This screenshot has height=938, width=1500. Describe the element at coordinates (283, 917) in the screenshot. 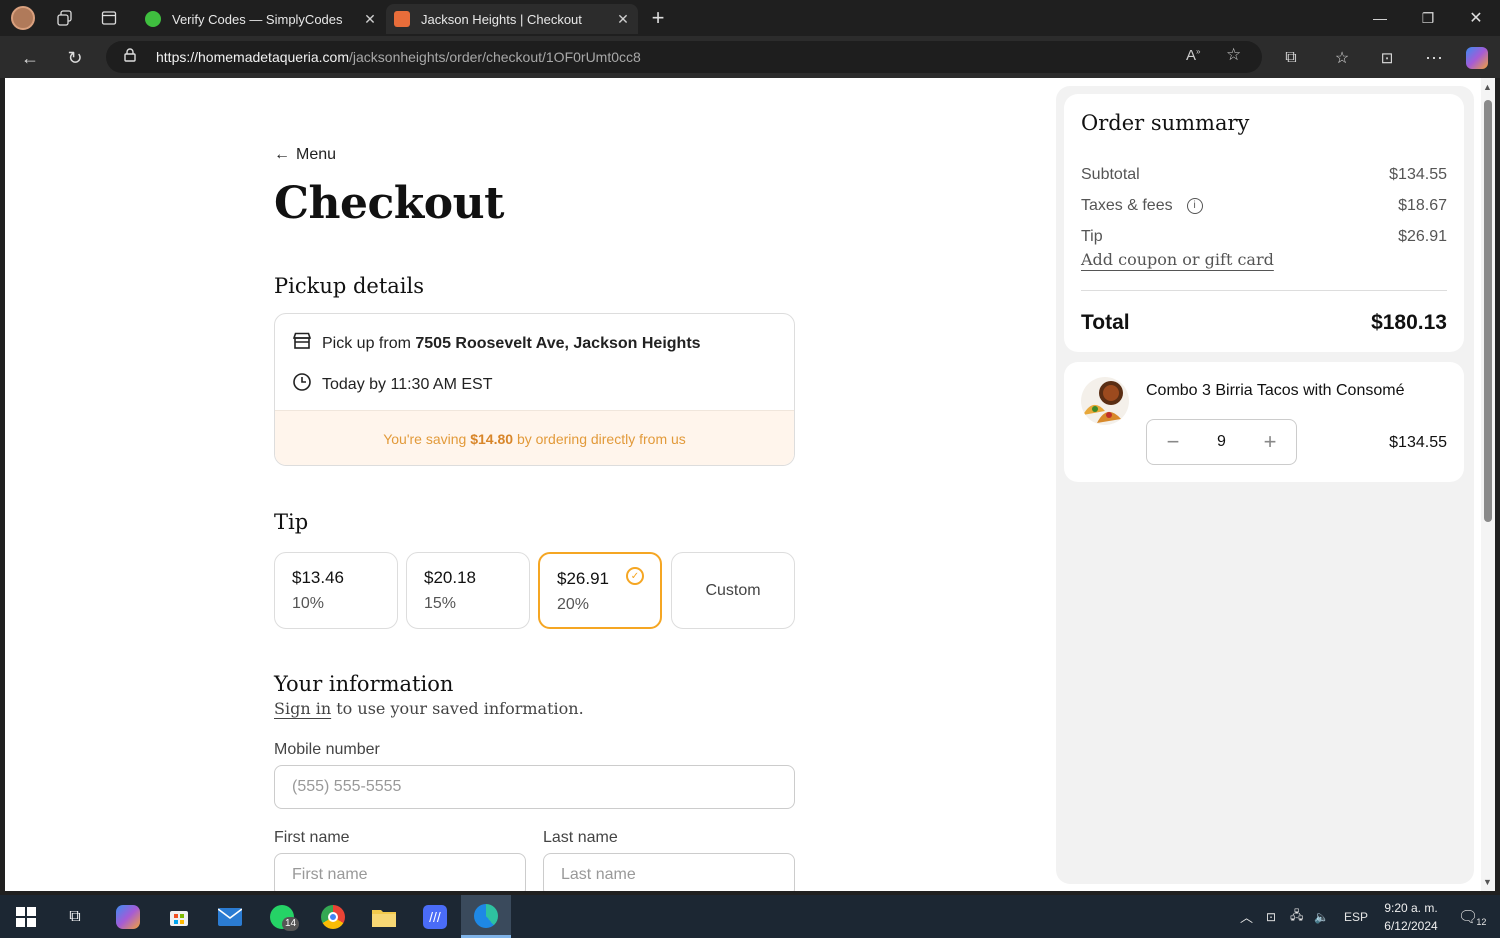

I see `whatsapp-icon: 14` at that location.